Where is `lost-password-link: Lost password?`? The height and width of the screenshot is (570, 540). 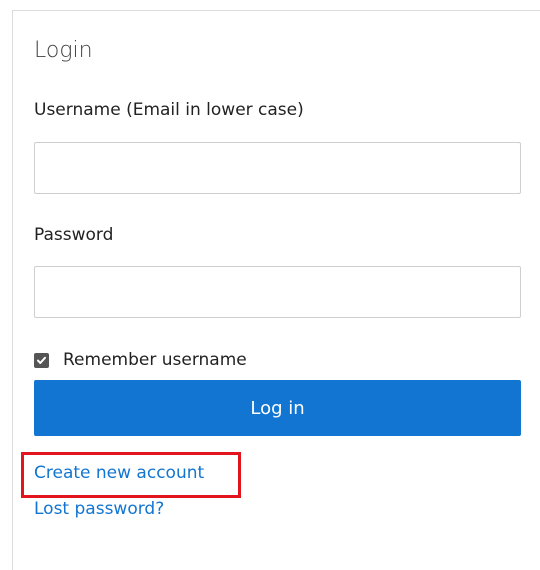 lost-password-link: Lost password? is located at coordinates (99, 509).